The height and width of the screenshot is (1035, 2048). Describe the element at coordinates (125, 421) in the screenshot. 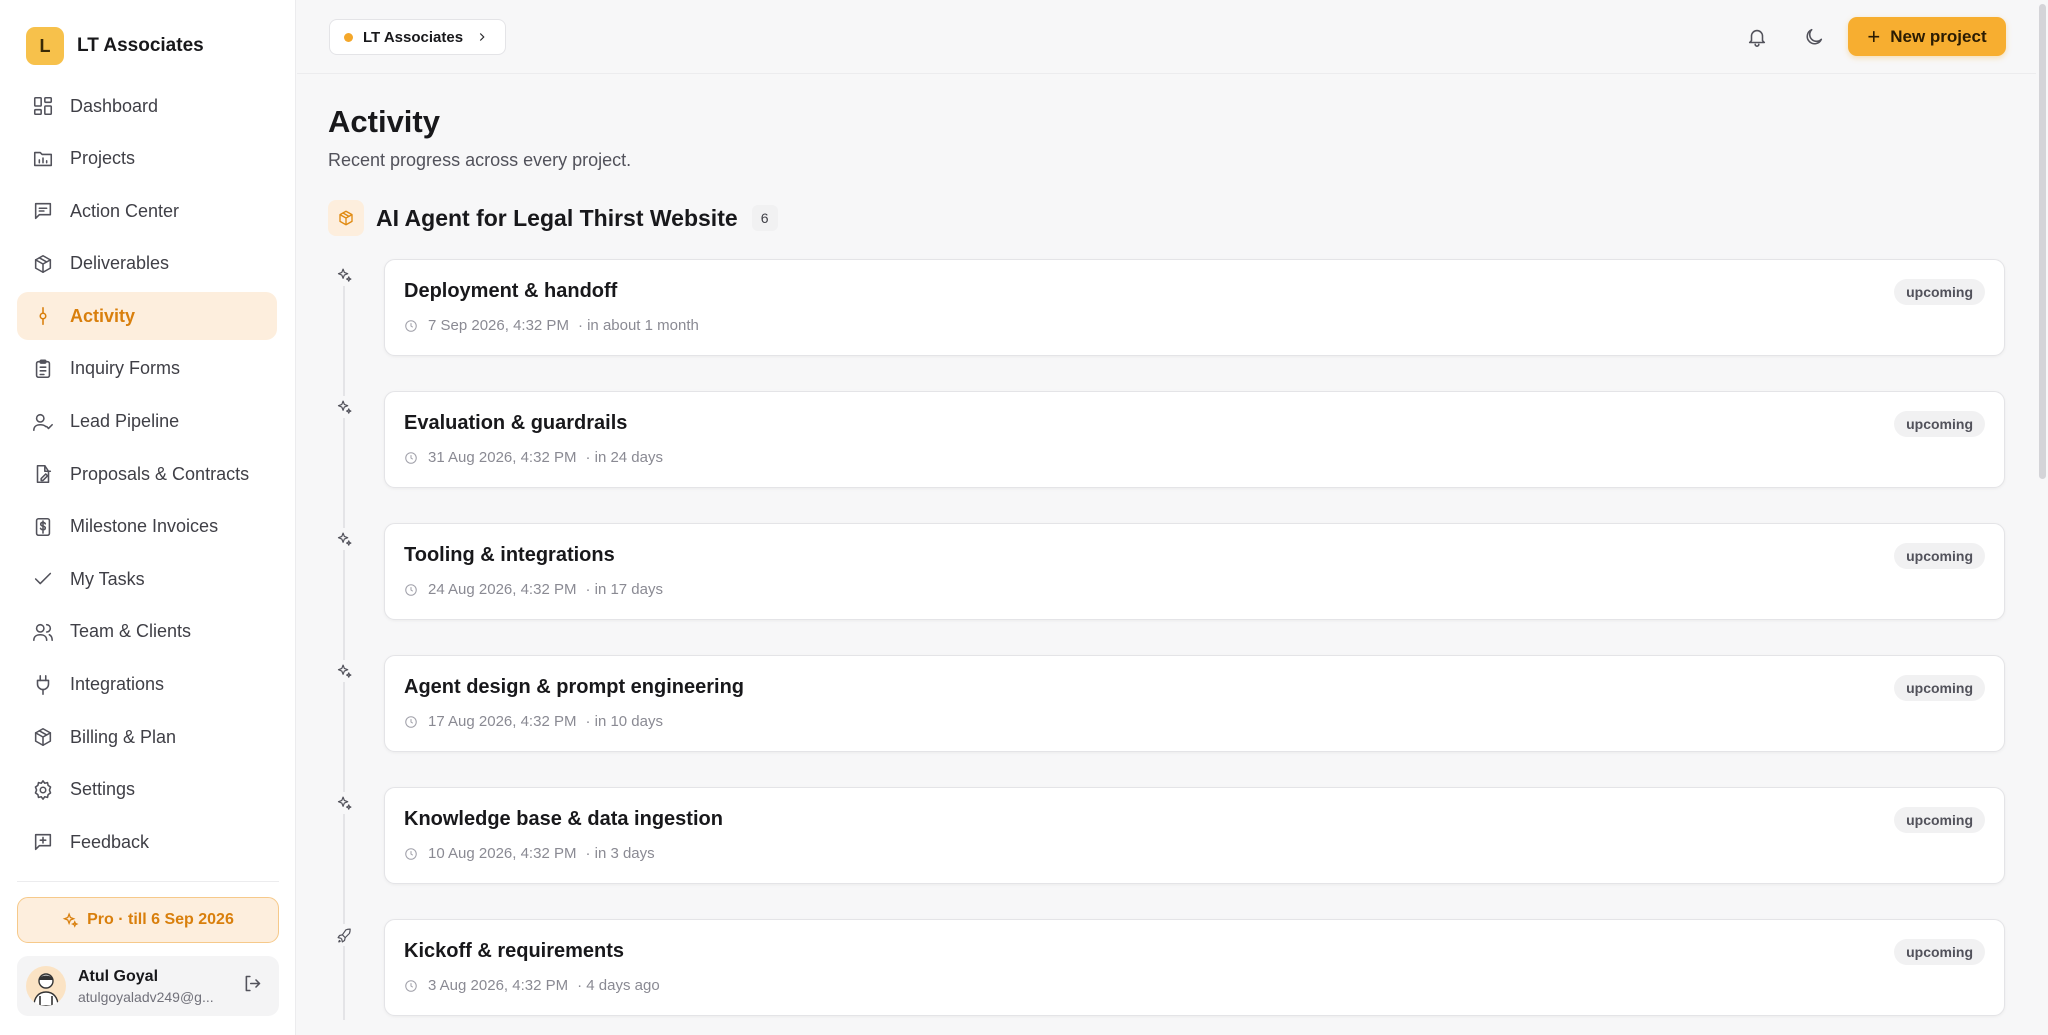

I see `sidebar-item-label: Lead Pipeline` at that location.